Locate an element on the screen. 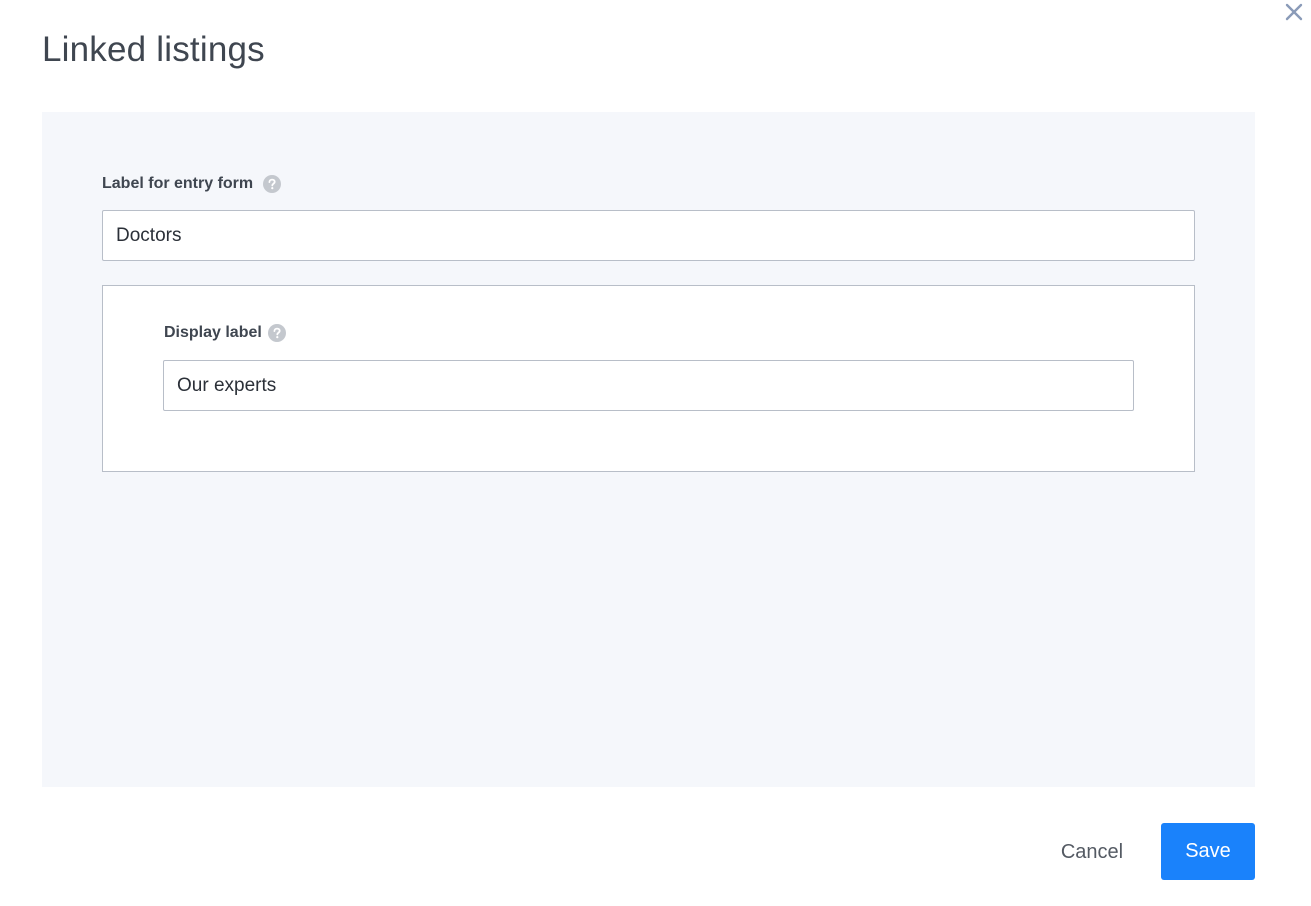  entry-form-label: Label for entry form is located at coordinates (192, 184).